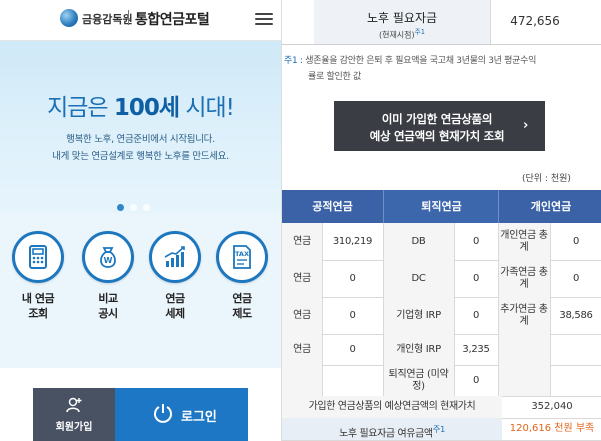  I want to click on hero-title-prefix: 지금은, so click(77, 108).